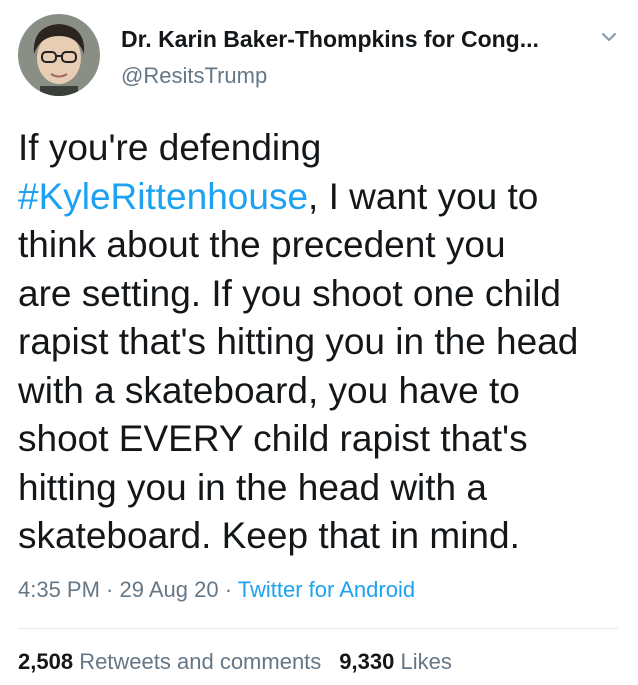 This screenshot has height=685, width=638. Describe the element at coordinates (200, 661) in the screenshot. I see `retweets-label: Retweets and comments` at that location.